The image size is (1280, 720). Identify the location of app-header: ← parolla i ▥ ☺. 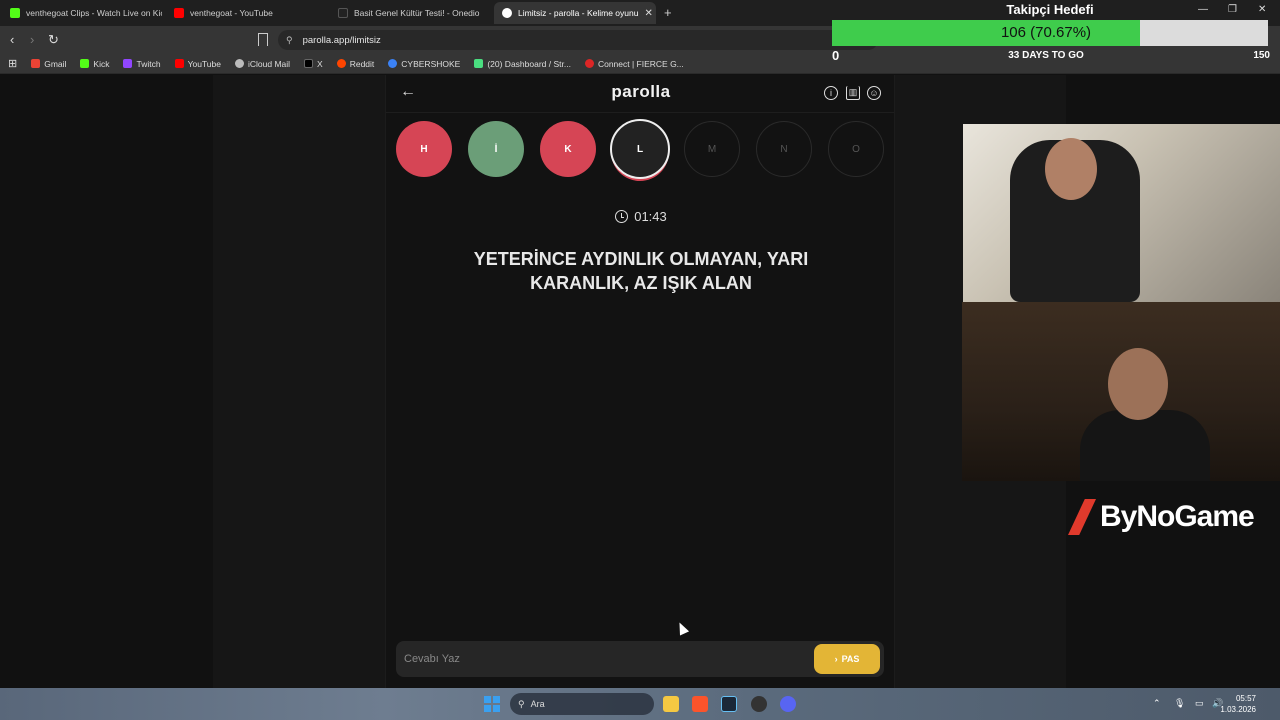
(640, 94).